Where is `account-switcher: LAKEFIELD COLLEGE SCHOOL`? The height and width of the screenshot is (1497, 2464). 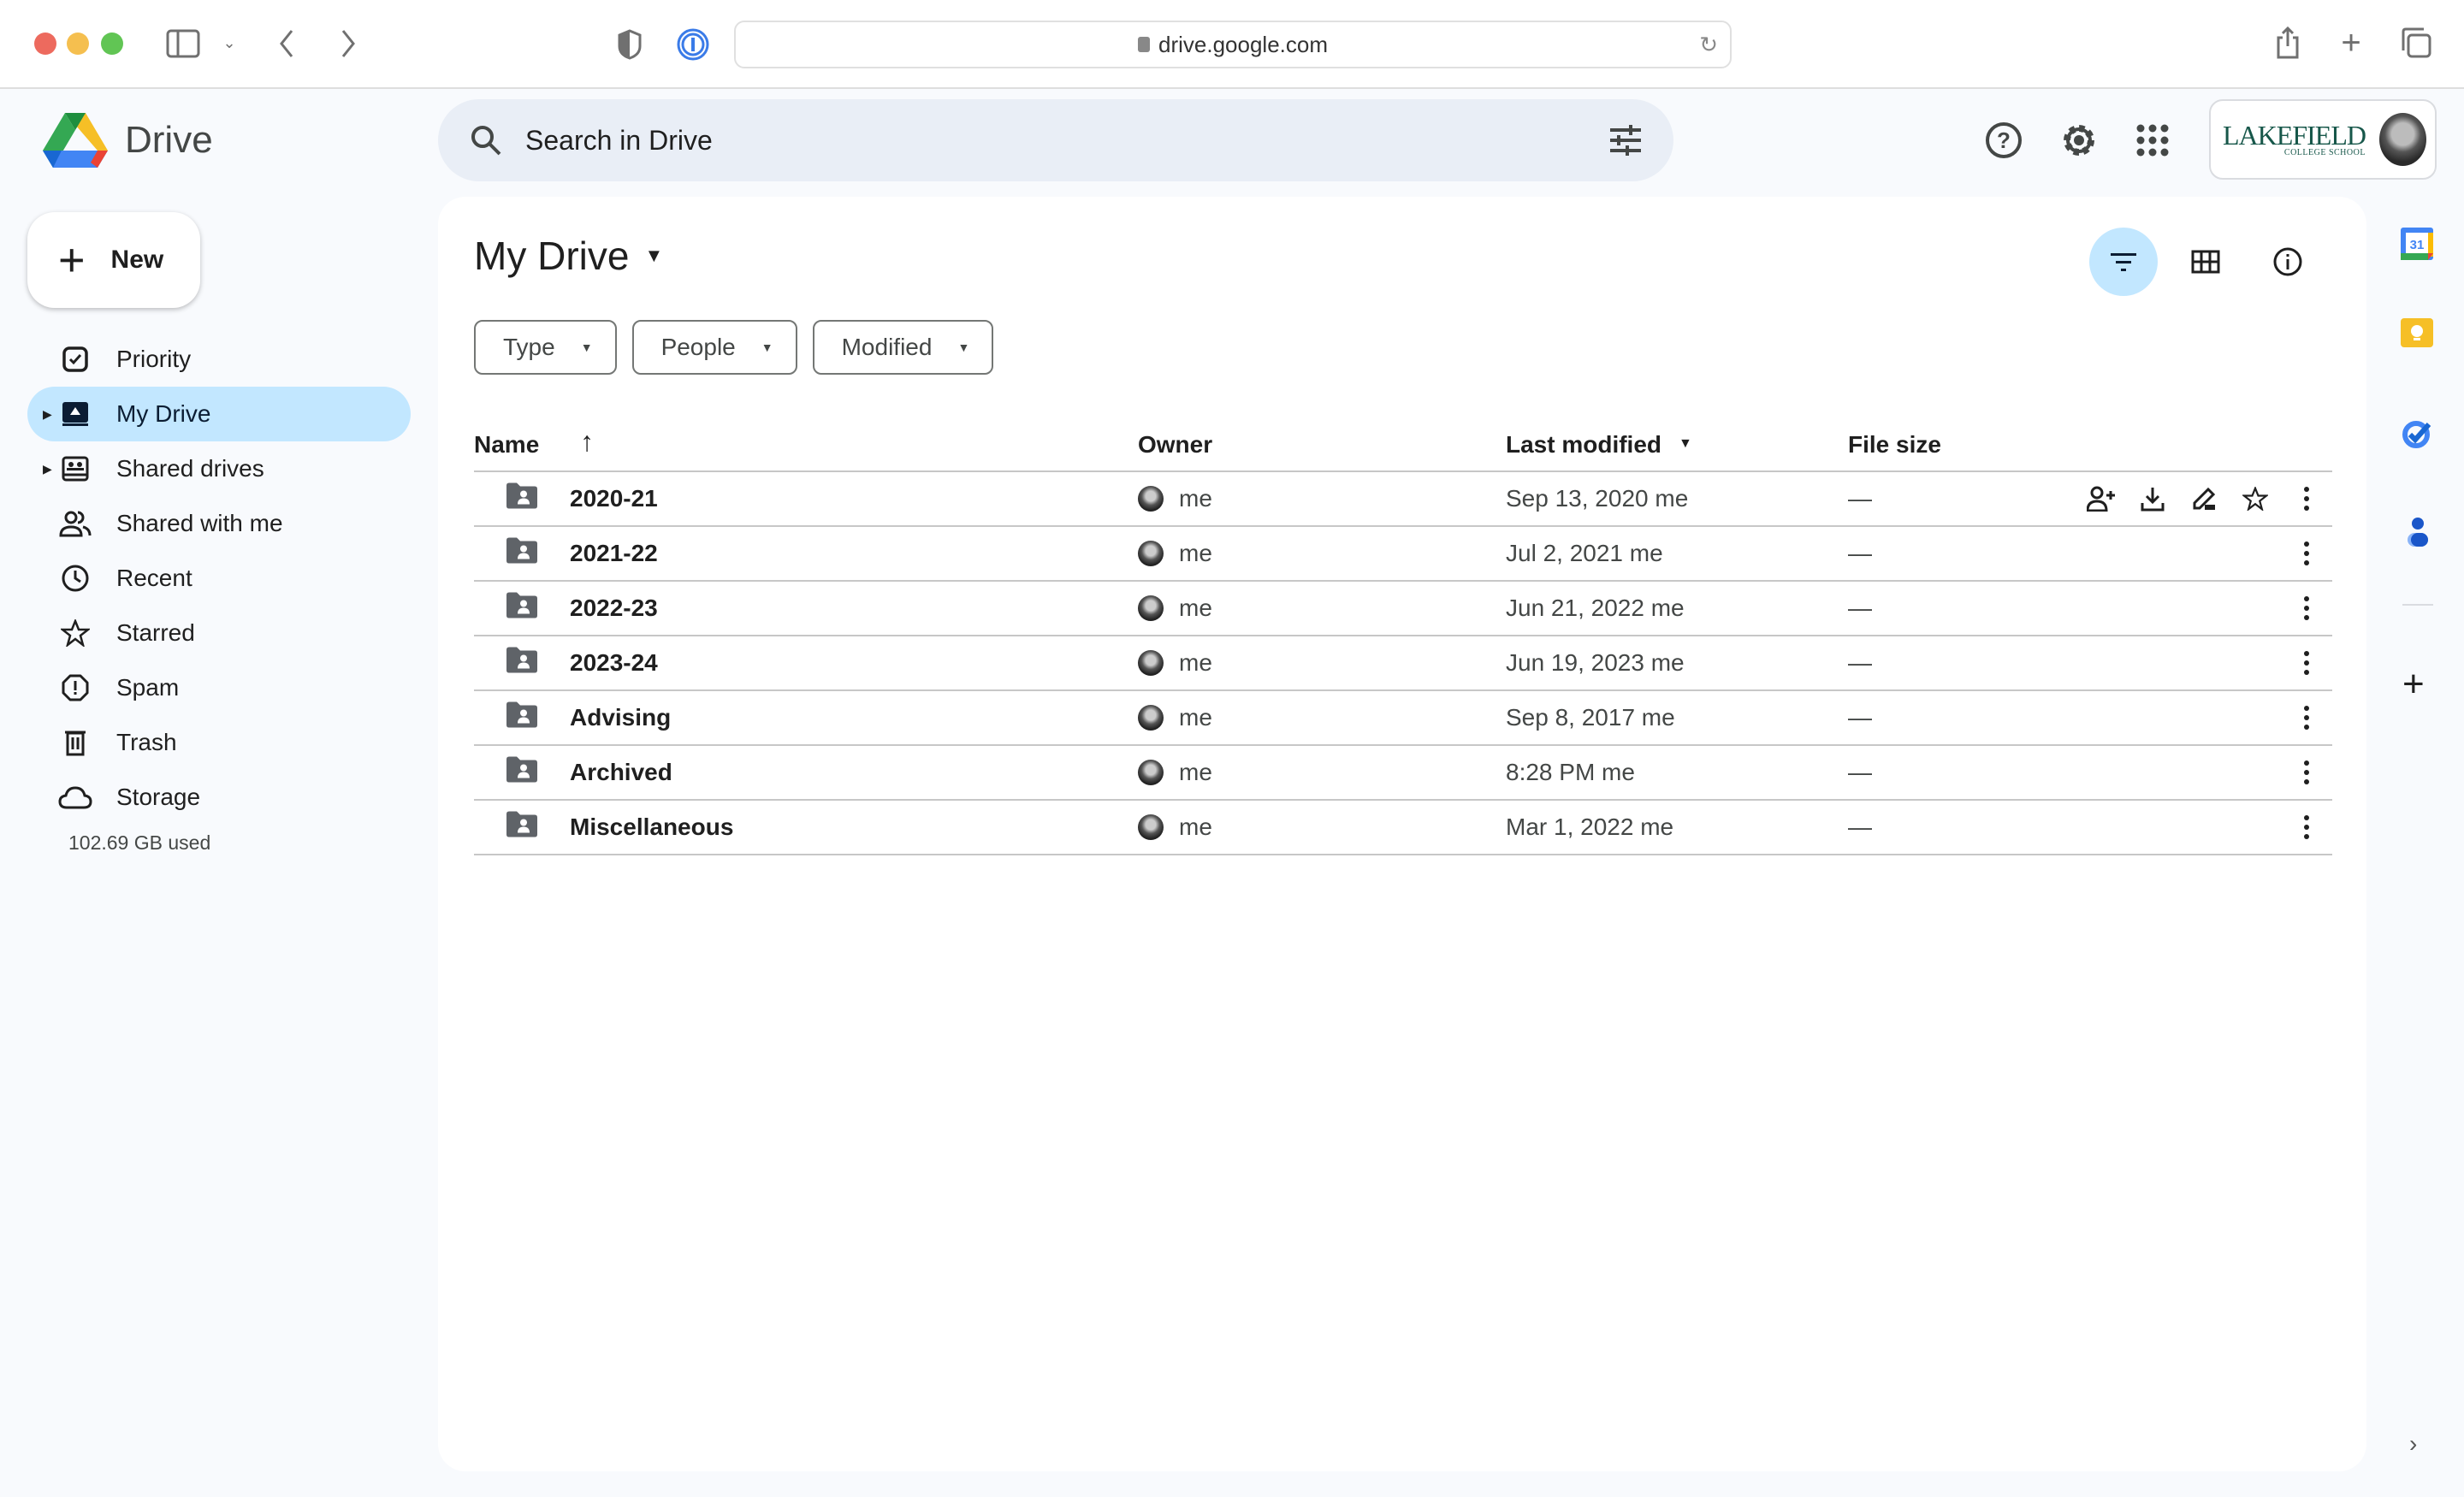
account-switcher: LAKEFIELD COLLEGE SCHOOL is located at coordinates (2323, 139).